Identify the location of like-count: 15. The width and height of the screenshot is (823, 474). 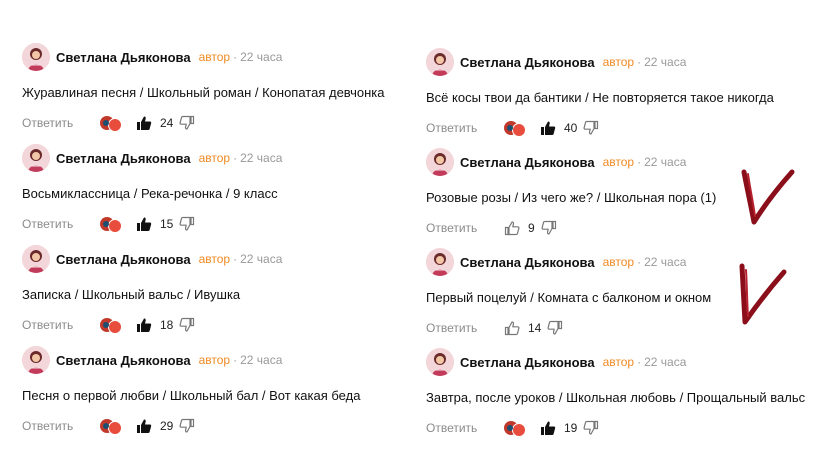
(167, 224).